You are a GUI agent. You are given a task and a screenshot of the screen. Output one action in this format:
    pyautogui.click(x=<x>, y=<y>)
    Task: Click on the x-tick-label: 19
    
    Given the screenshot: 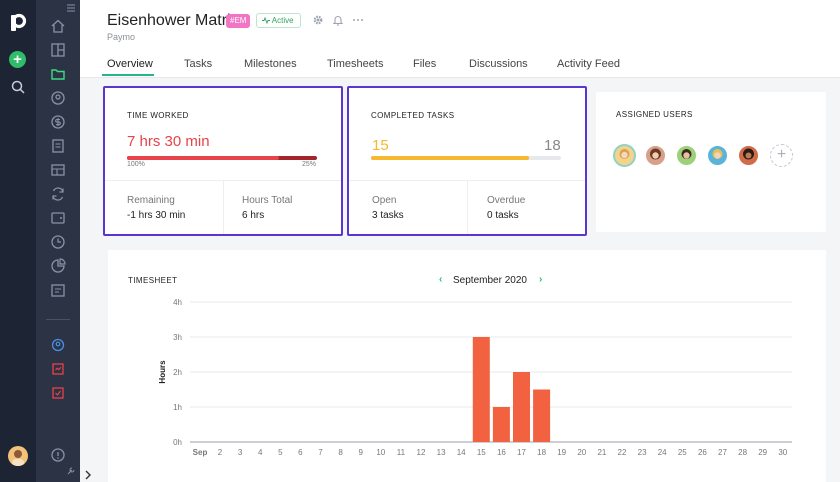 What is the action you would take?
    pyautogui.click(x=561, y=452)
    